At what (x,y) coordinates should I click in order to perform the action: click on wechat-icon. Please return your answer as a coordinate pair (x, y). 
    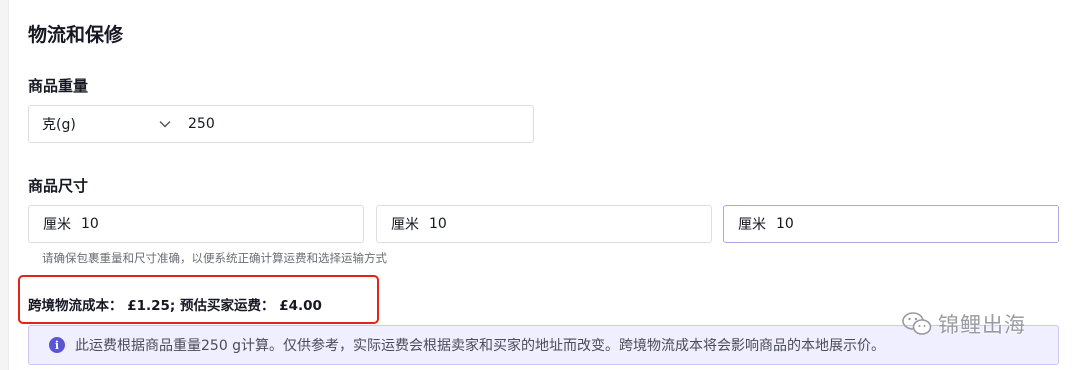
    Looking at the image, I should click on (917, 323).